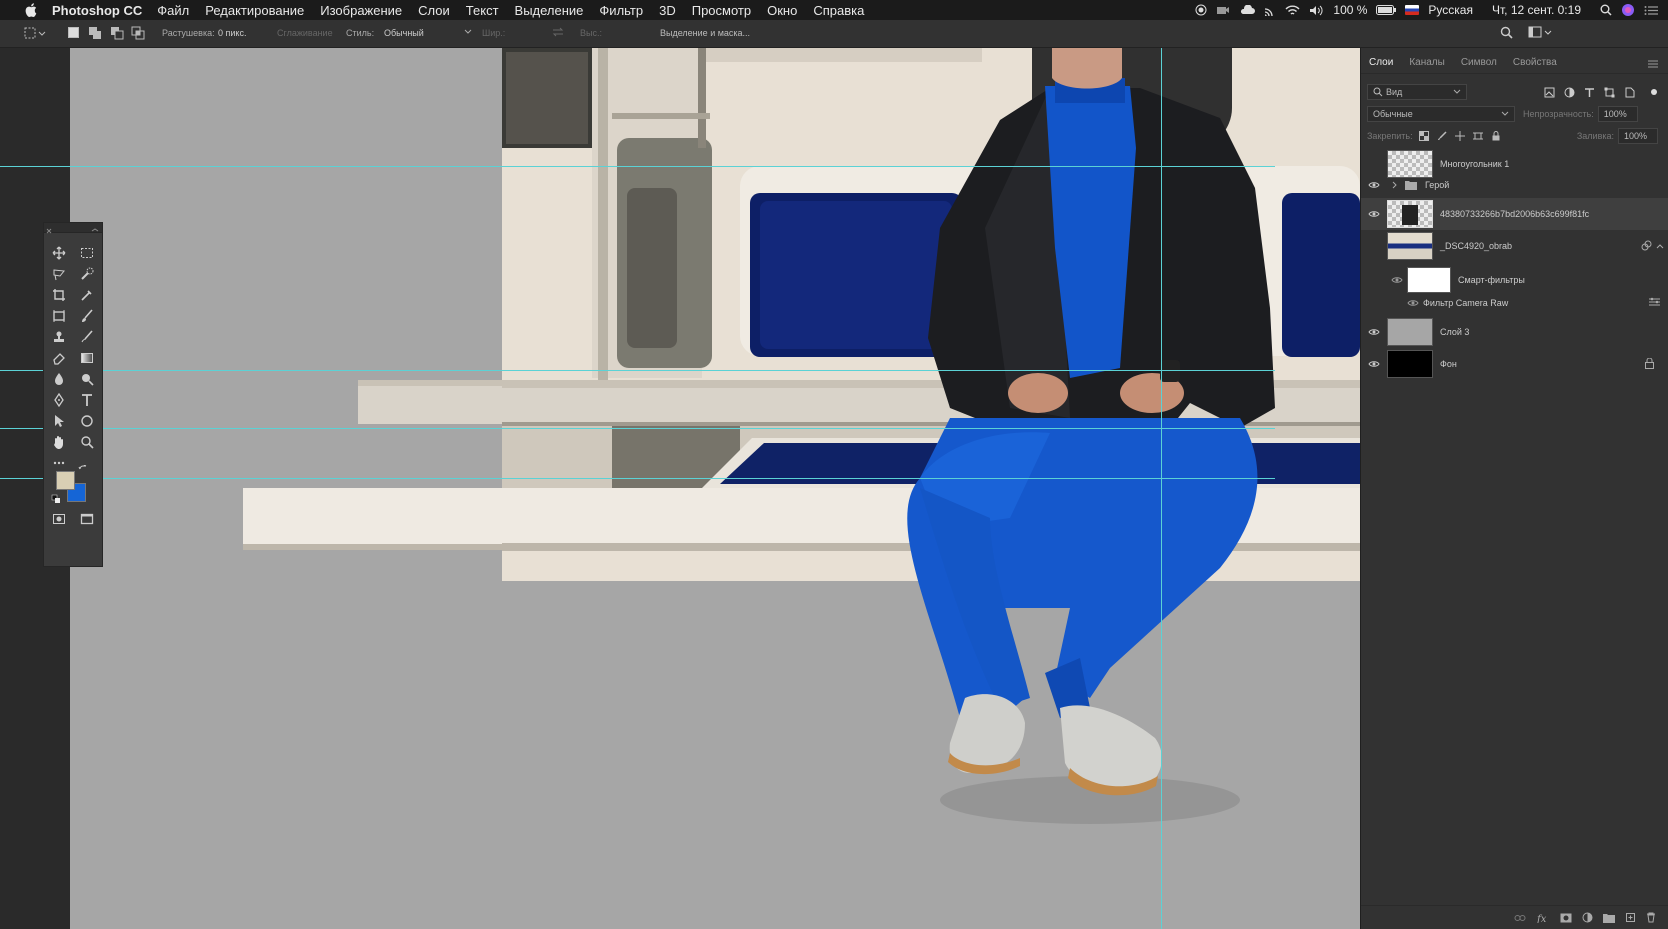 Image resolution: width=1668 pixels, height=929 pixels. Describe the element at coordinates (361, 10) in the screenshot. I see `menu-image: Изображение` at that location.